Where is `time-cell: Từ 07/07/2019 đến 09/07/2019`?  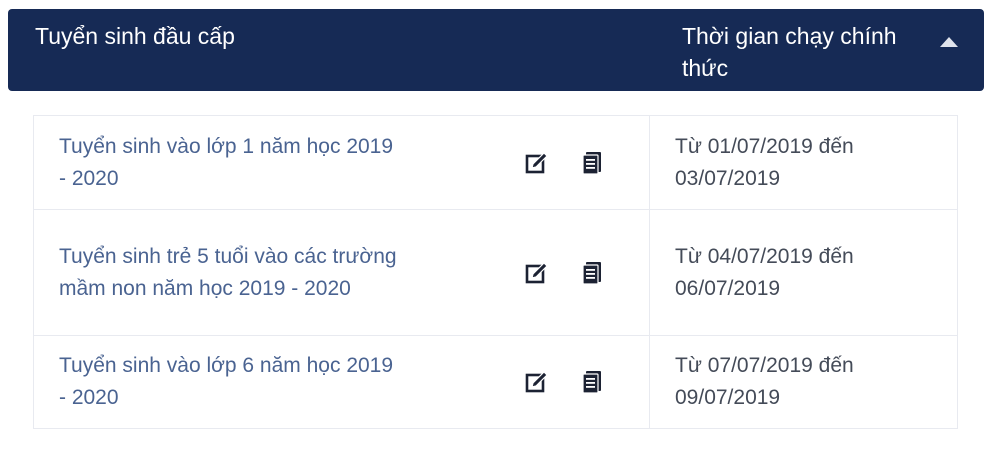
time-cell: Từ 07/07/2019 đến 09/07/2019 is located at coordinates (803, 382).